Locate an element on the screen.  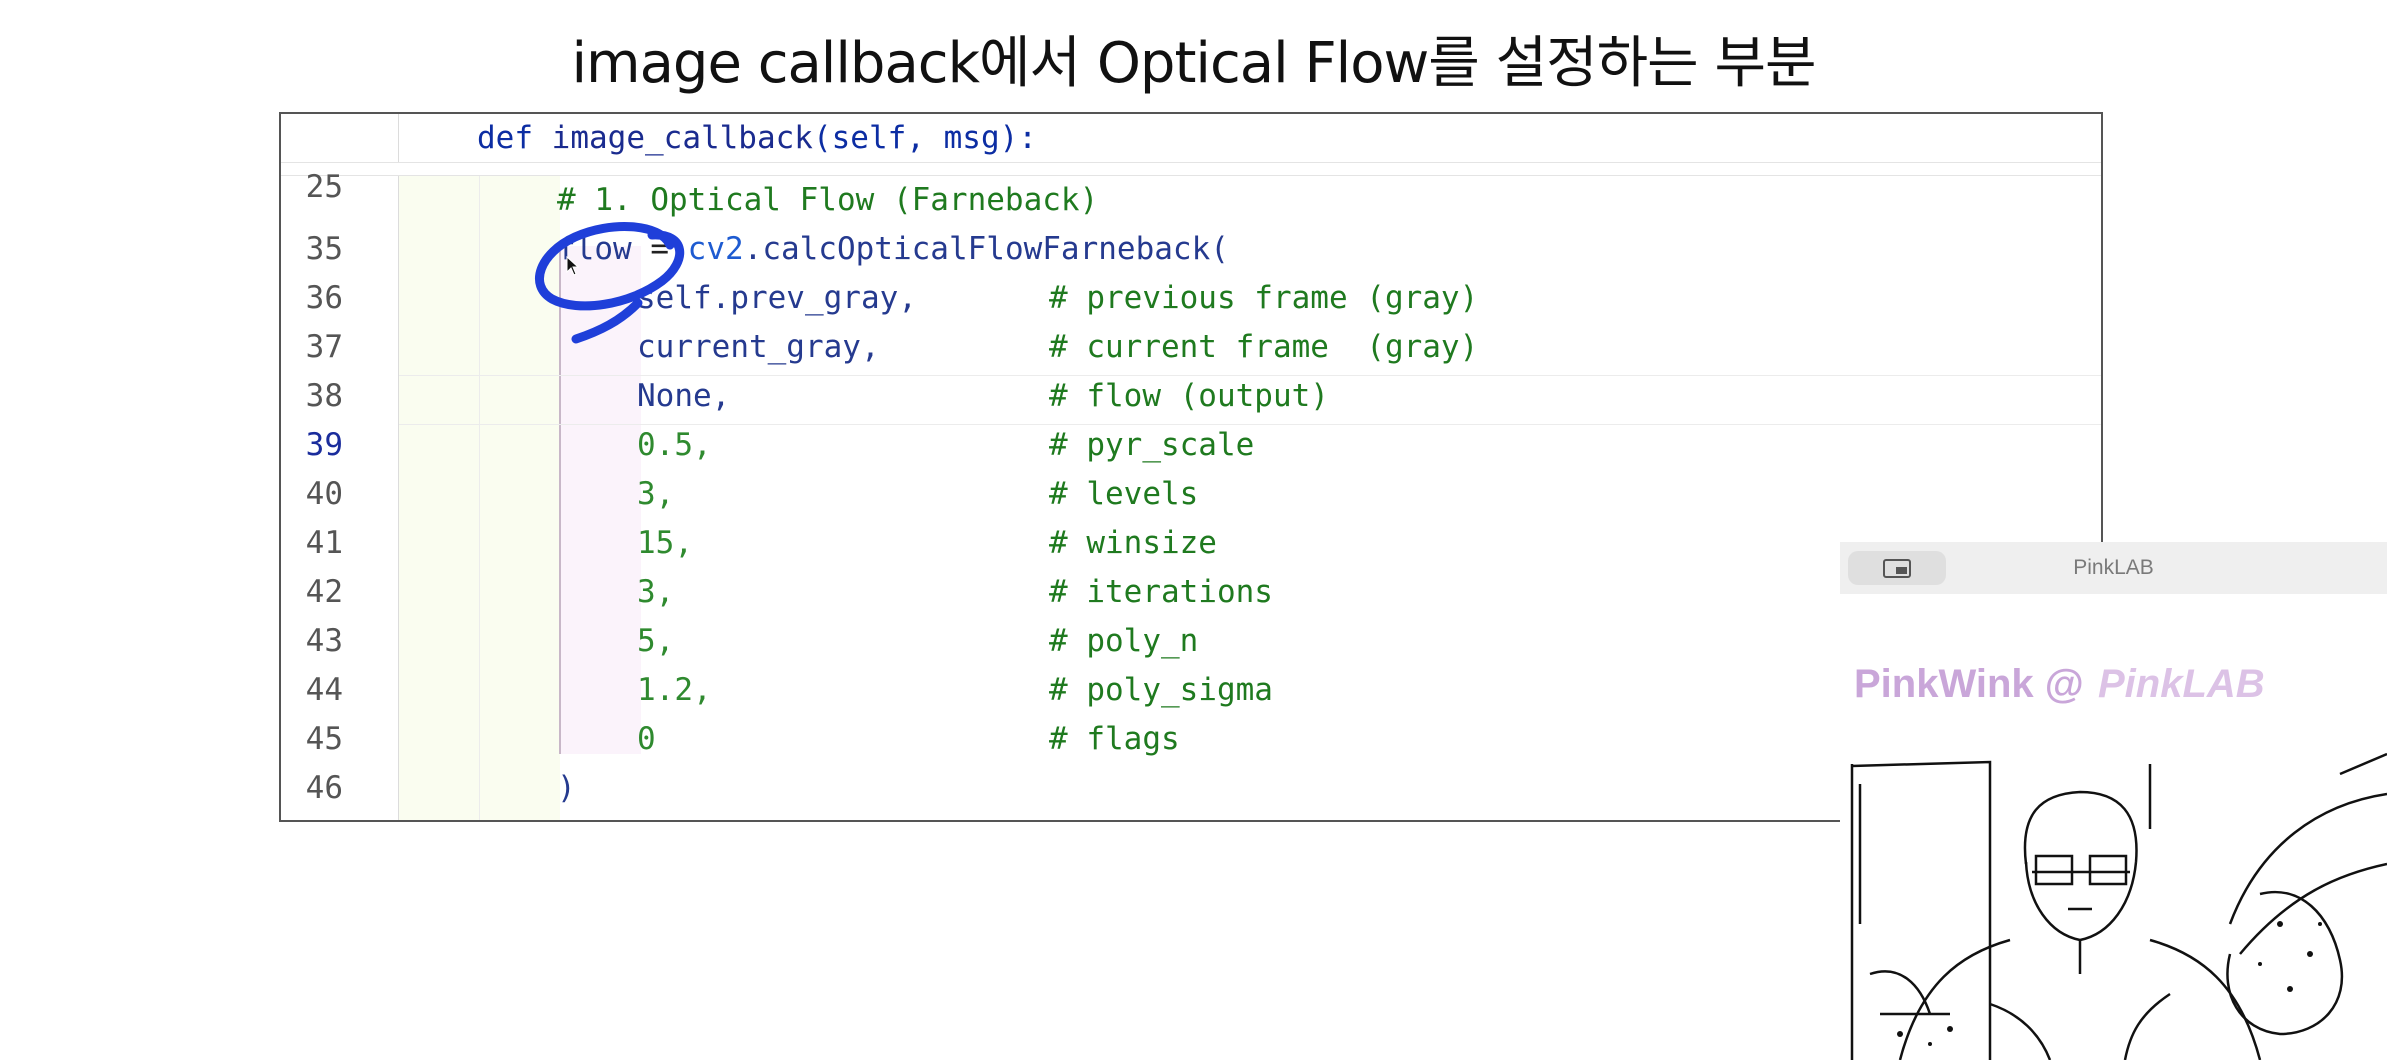
code-line: 40 0.5, # pyr_scale is located at coordinates (1191, 466).